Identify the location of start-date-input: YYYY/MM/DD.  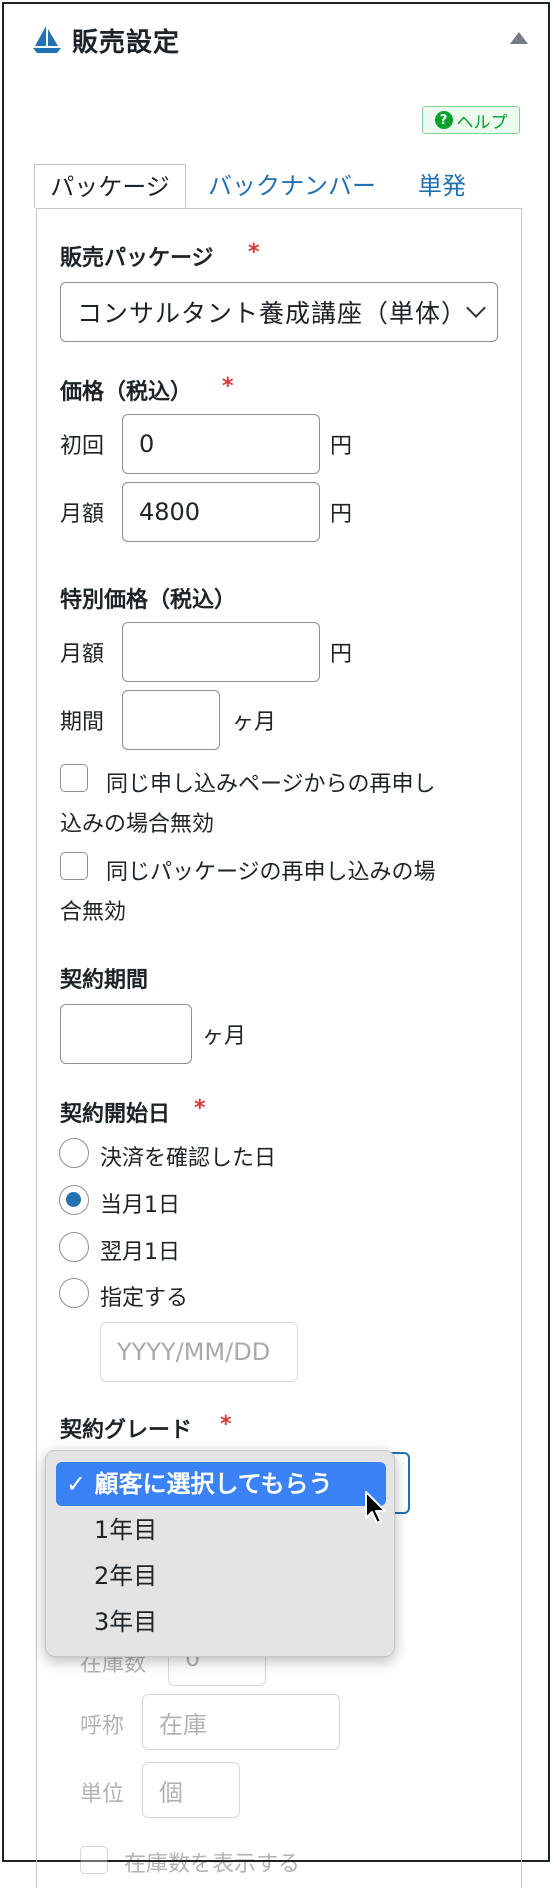
(199, 1352).